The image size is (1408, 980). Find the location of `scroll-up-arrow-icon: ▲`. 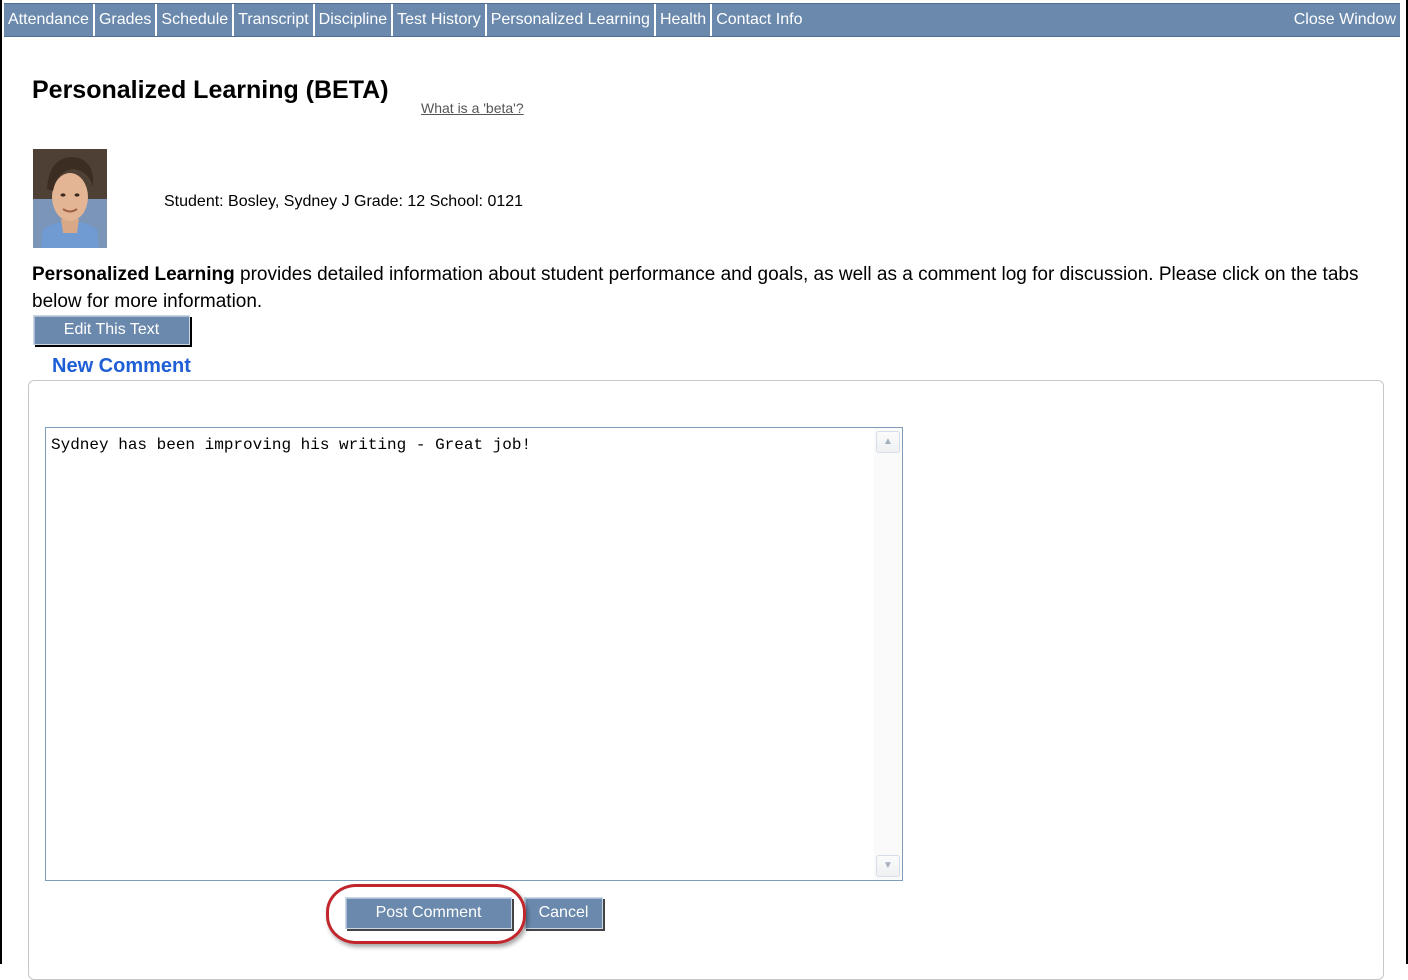

scroll-up-arrow-icon: ▲ is located at coordinates (888, 442).